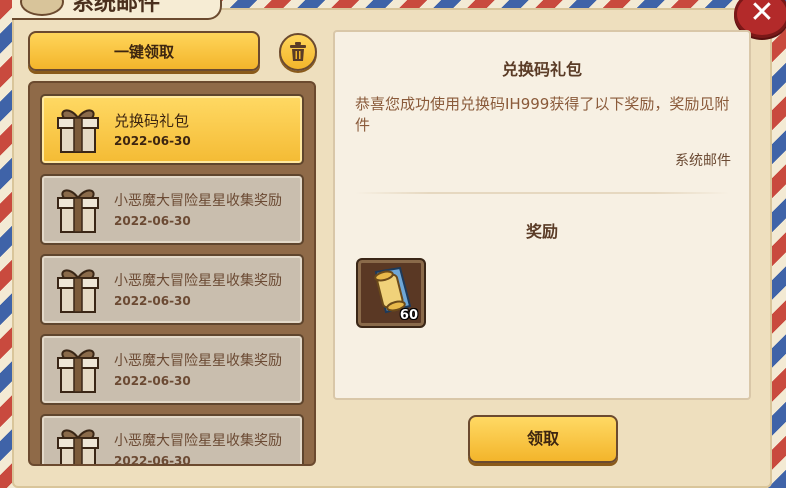 This screenshot has width=786, height=488. I want to click on claim-button: 领取, so click(543, 439).